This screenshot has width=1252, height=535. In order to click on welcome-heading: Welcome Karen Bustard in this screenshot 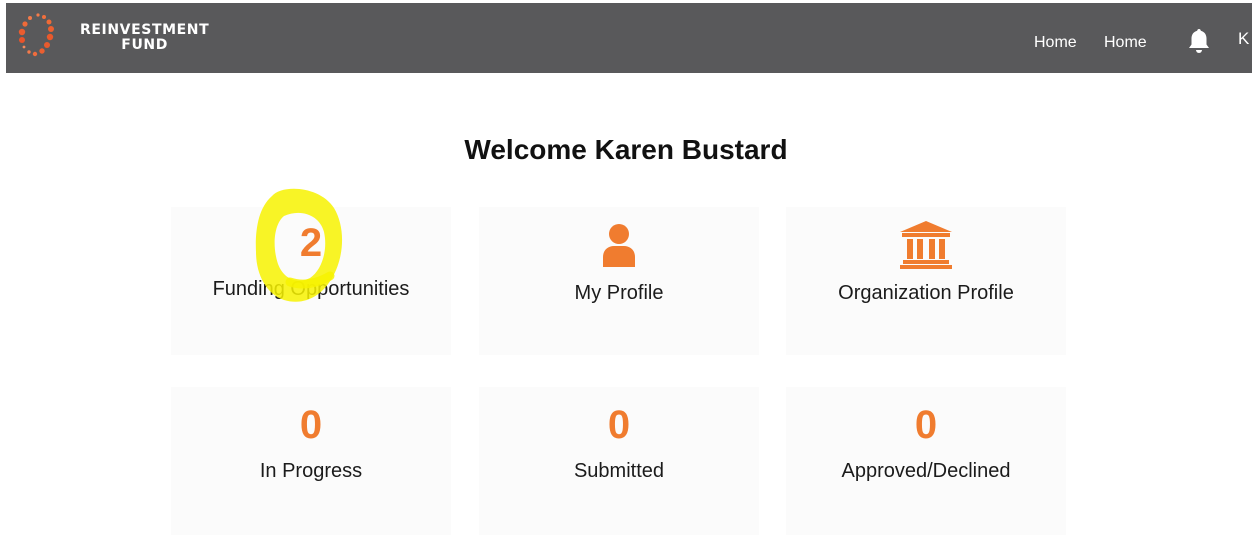, I will do `click(626, 149)`.